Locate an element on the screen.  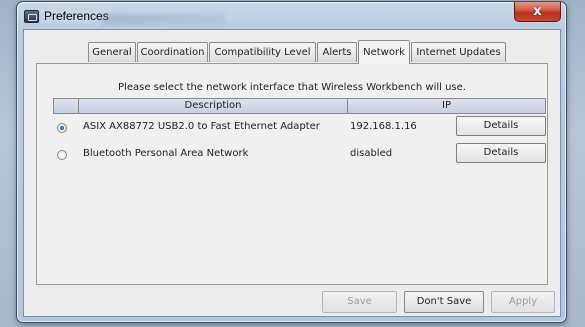
tab-general: General is located at coordinates (112, 52).